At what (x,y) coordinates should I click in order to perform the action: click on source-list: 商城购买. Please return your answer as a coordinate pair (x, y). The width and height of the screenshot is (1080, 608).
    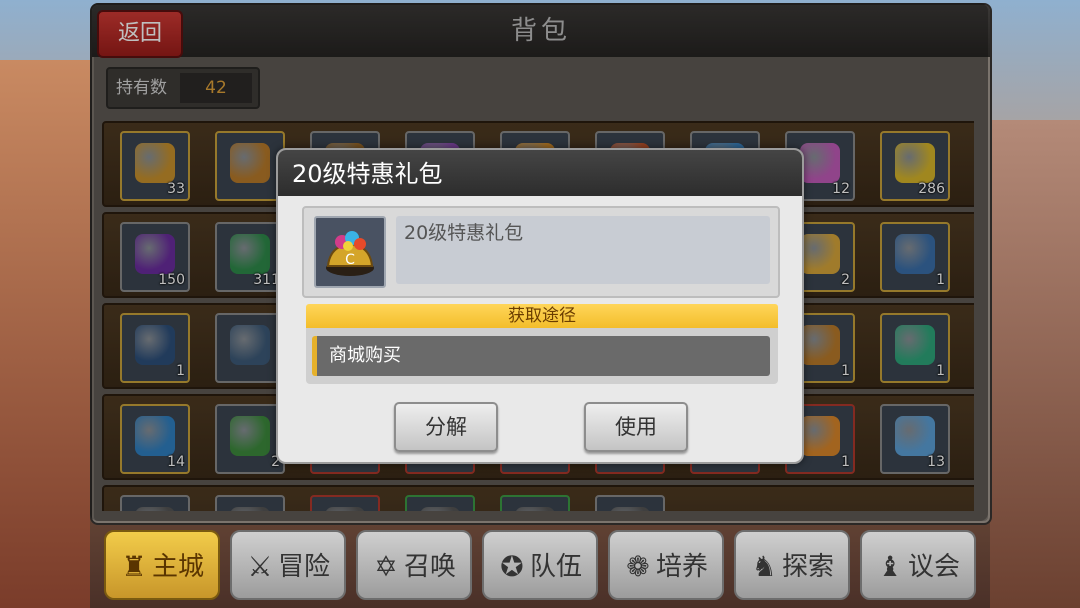
    Looking at the image, I should click on (542, 356).